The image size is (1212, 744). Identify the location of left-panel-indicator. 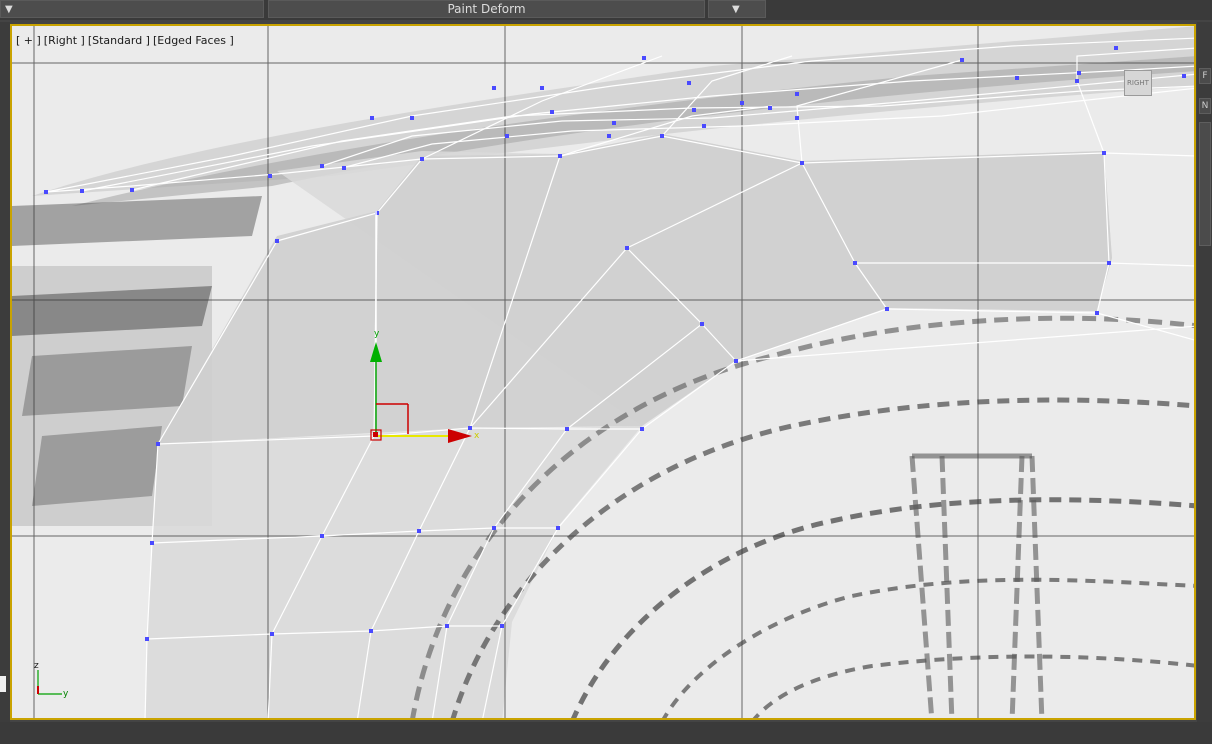
(3, 684).